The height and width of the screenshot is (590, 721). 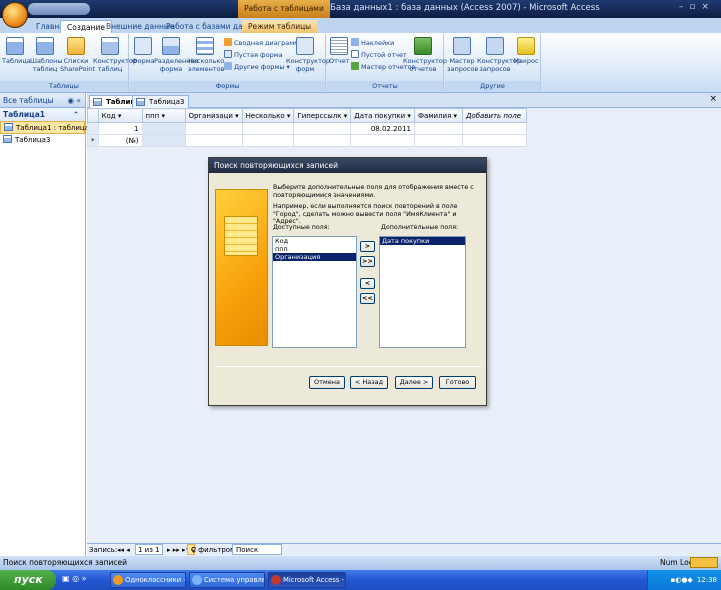 I want to click on move-one-left-button: <, so click(x=367, y=283).